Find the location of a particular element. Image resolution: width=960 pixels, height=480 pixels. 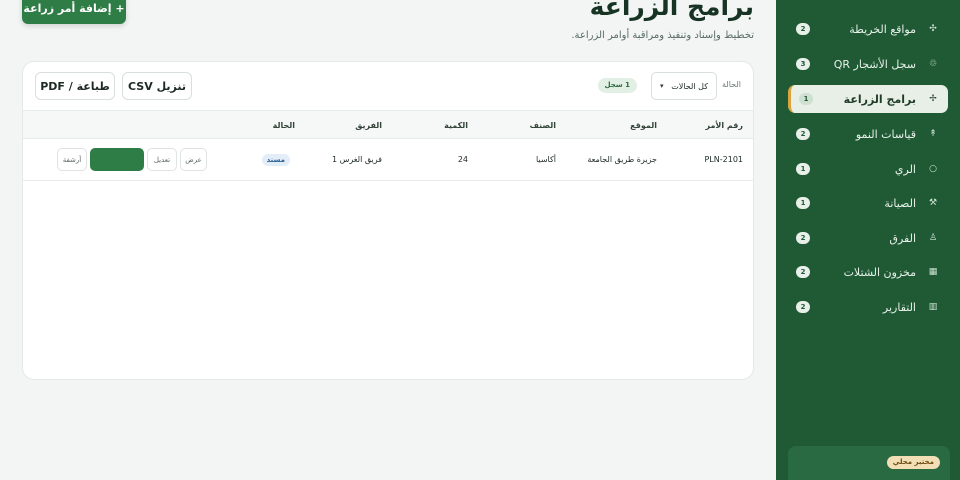

column-header-variety: الصنف is located at coordinates (542, 125).